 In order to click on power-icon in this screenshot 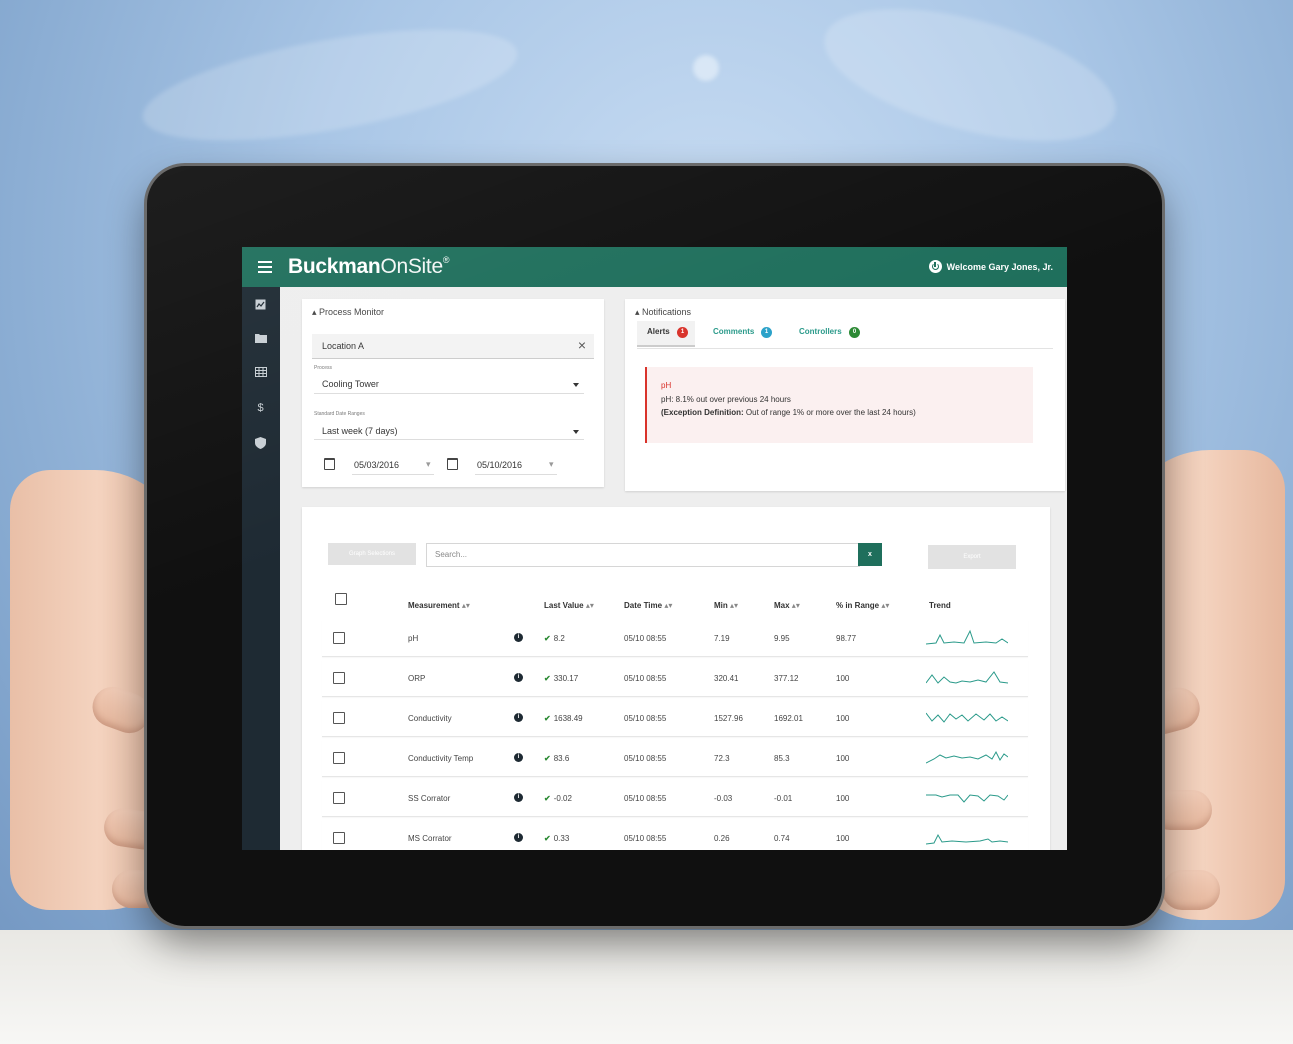, I will do `click(935, 266)`.